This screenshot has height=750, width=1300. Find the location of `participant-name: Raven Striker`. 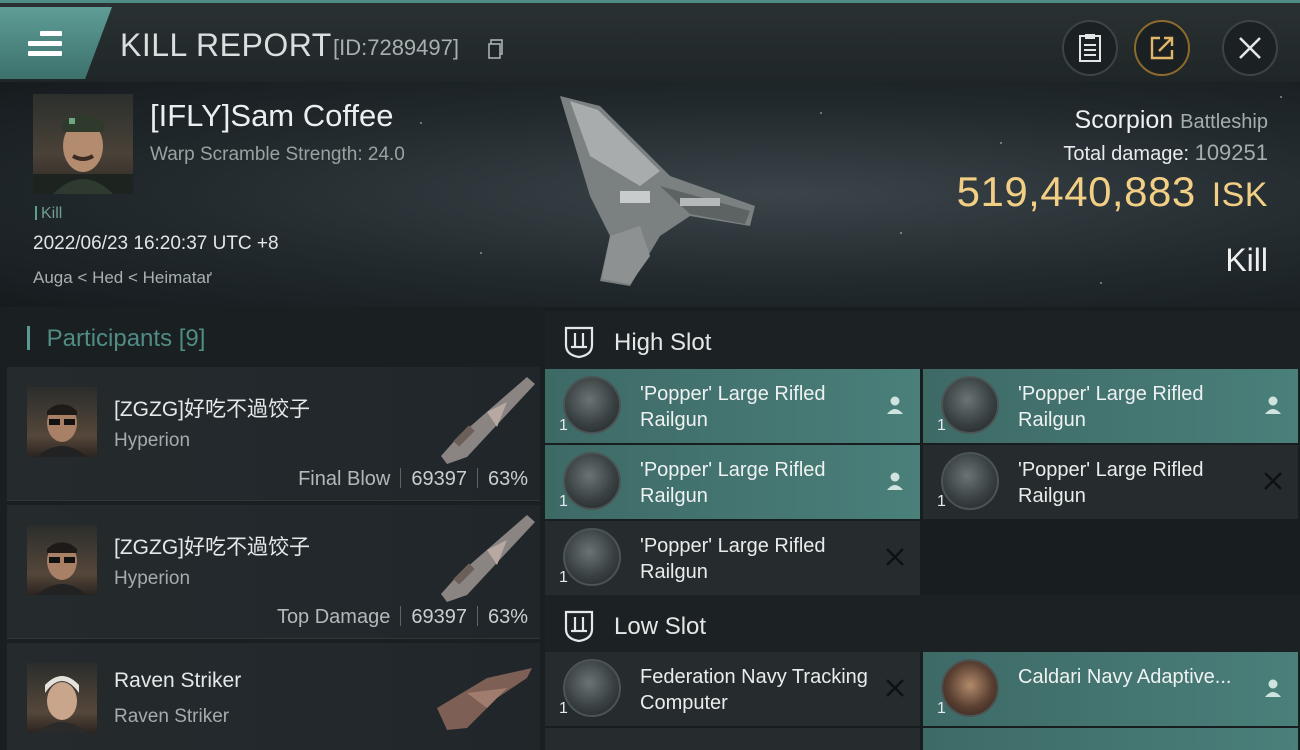

participant-name: Raven Striker is located at coordinates (178, 680).